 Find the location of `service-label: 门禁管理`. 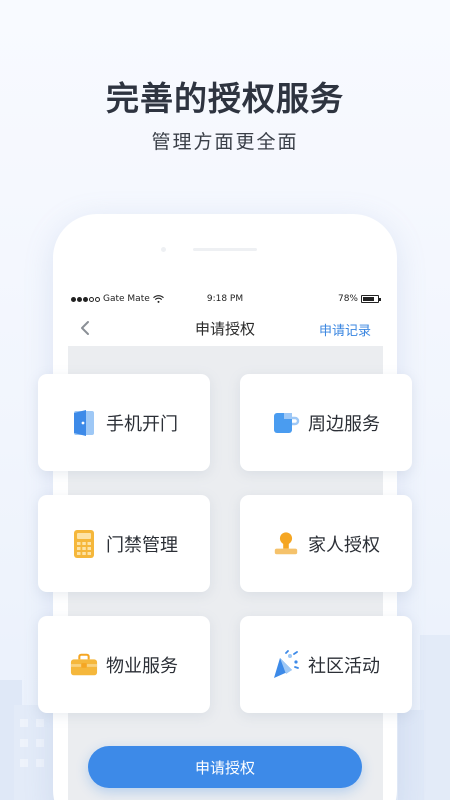

service-label: 门禁管理 is located at coordinates (142, 545).